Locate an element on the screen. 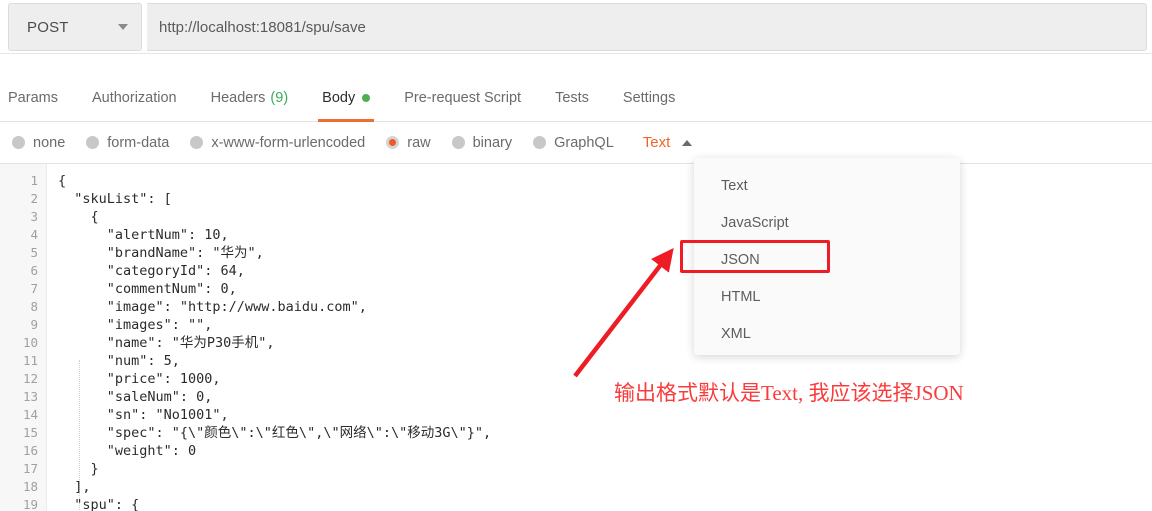  line-number-gutter: 1 2 3 4 5 6 7 8 9 10 11 12 13 14 15 16 17 18 19 is located at coordinates (23, 337).